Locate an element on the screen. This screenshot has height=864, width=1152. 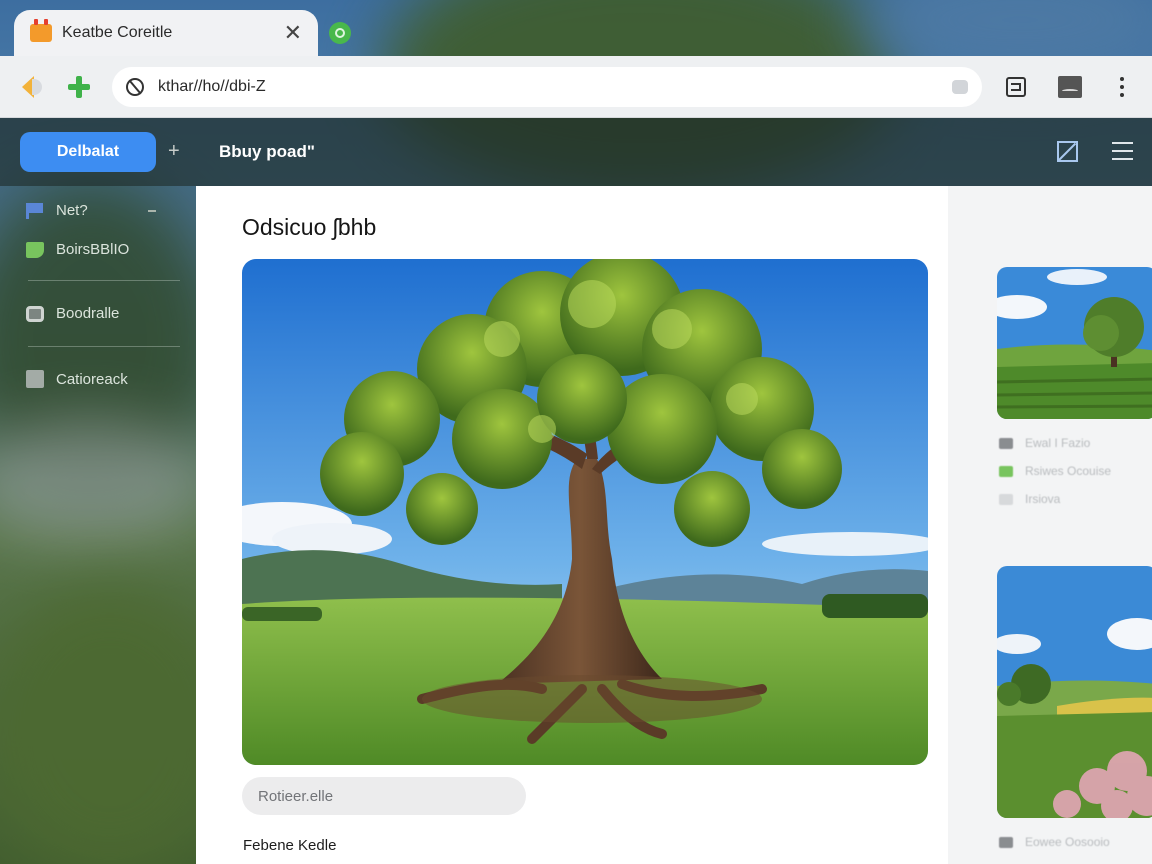
rail-list-item: Eowee Oosooio is located at coordinates (1054, 842).